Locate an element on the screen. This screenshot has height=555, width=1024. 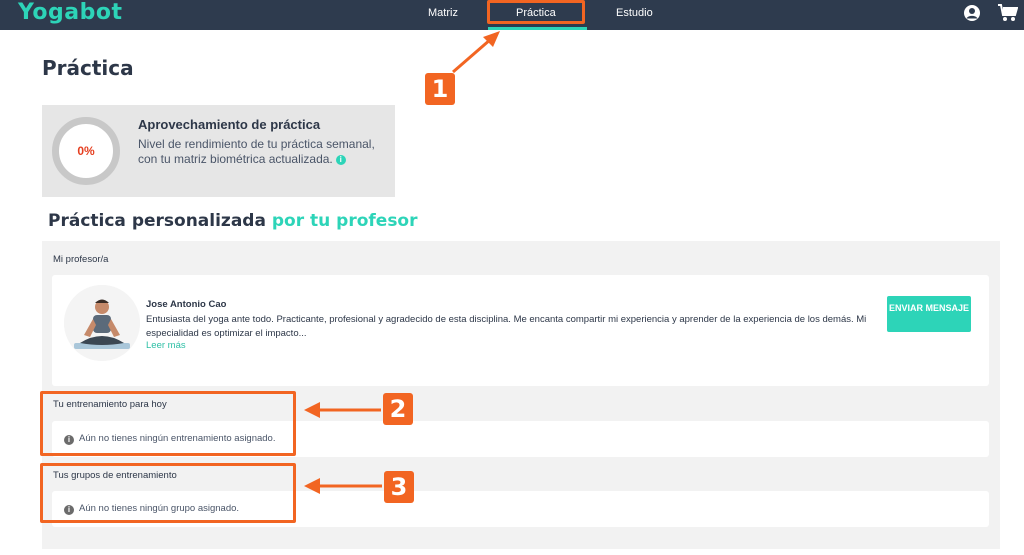
annotation-badge-2: 2 is located at coordinates (398, 409).